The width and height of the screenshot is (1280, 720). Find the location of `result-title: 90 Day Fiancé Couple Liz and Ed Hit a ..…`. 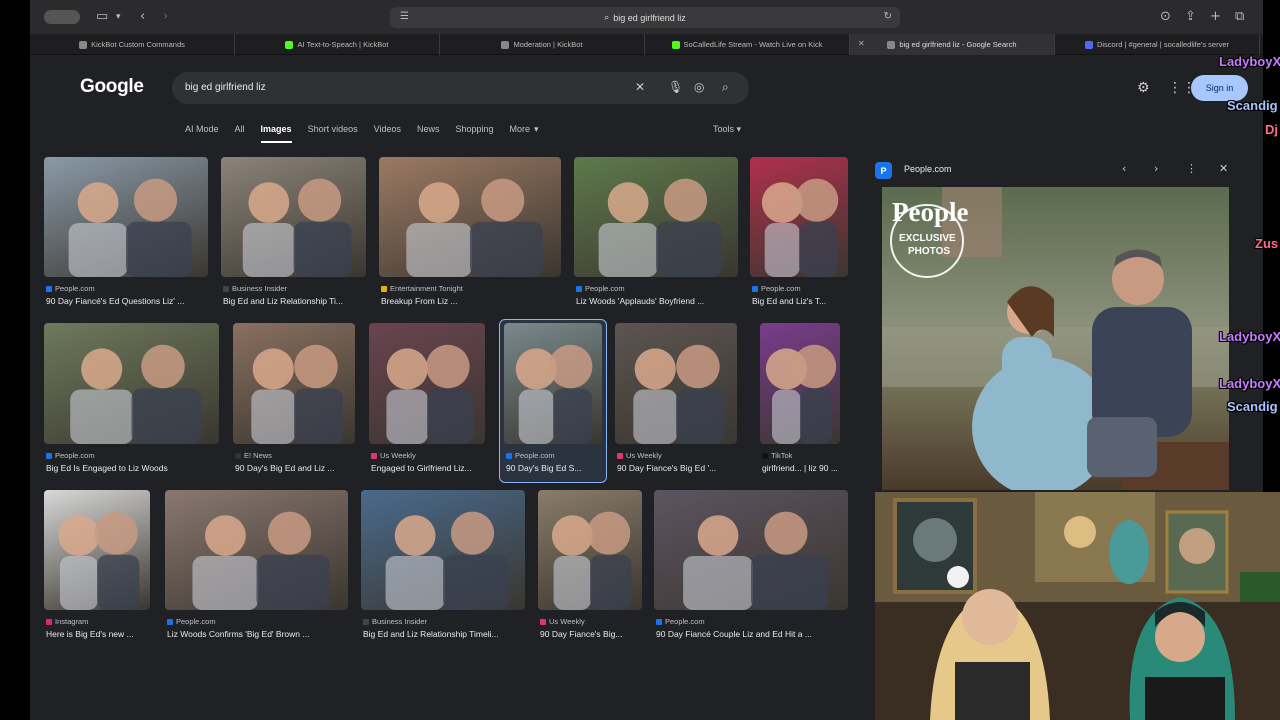

result-title: 90 Day Fiancé Couple Liz and Ed Hit a ..… is located at coordinates (753, 634).